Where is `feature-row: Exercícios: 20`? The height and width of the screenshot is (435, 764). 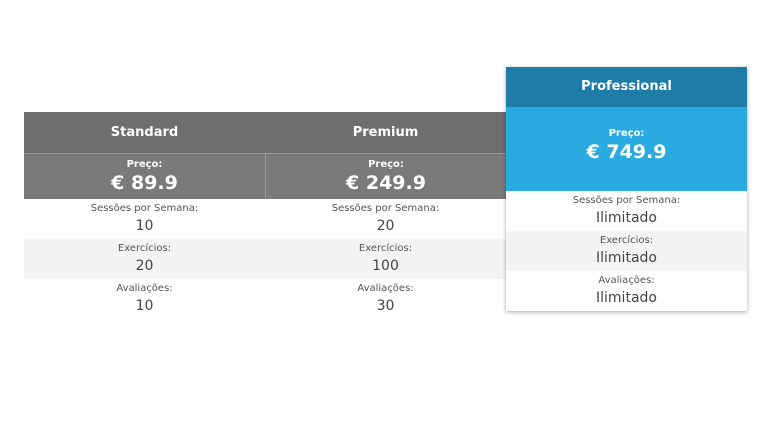
feature-row: Exercícios: 20 is located at coordinates (144, 259).